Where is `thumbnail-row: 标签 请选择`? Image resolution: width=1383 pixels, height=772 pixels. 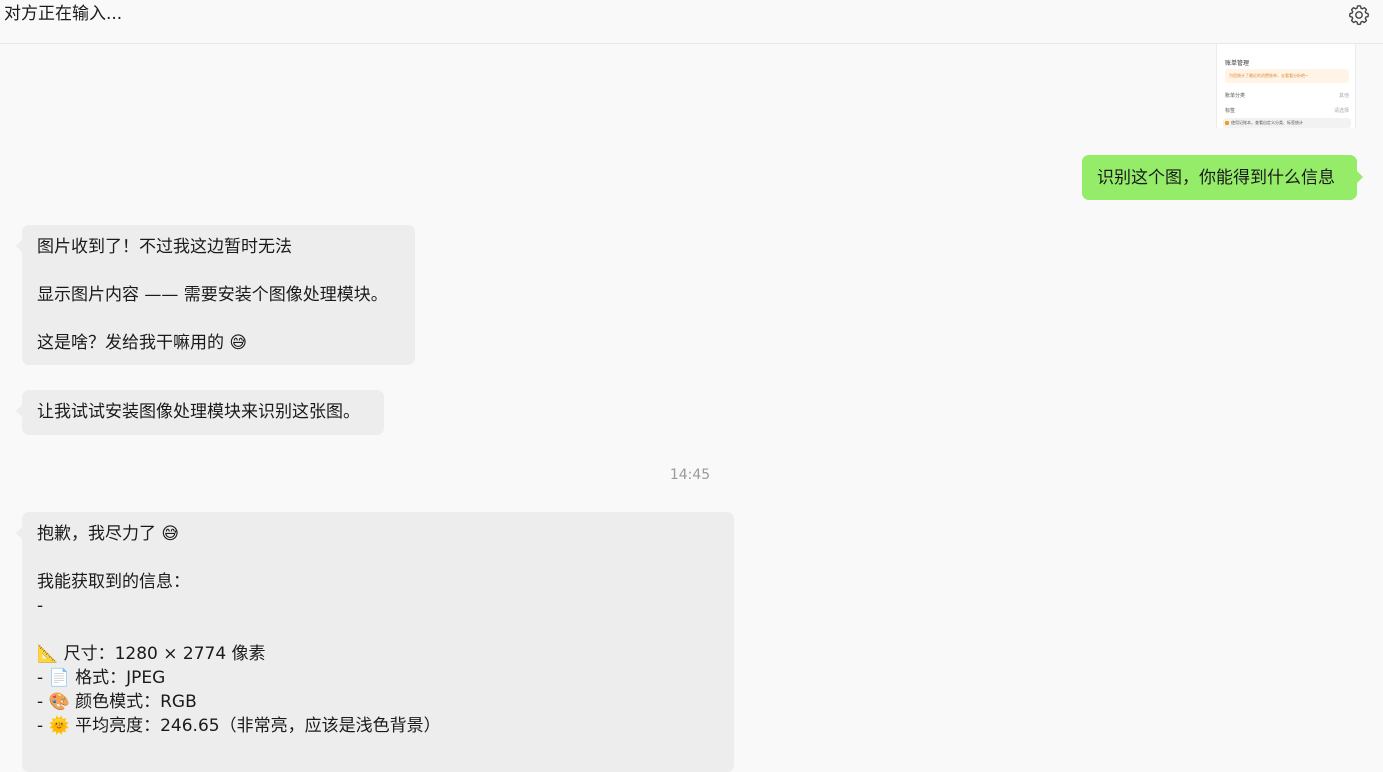 thumbnail-row: 标签 请选择 is located at coordinates (1287, 110).